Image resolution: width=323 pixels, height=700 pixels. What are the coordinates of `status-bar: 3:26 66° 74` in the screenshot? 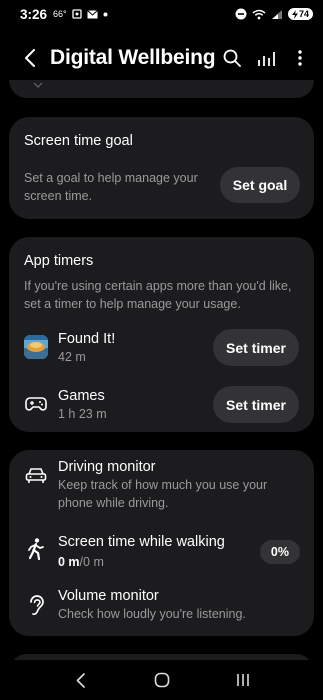 It's located at (161, 14).